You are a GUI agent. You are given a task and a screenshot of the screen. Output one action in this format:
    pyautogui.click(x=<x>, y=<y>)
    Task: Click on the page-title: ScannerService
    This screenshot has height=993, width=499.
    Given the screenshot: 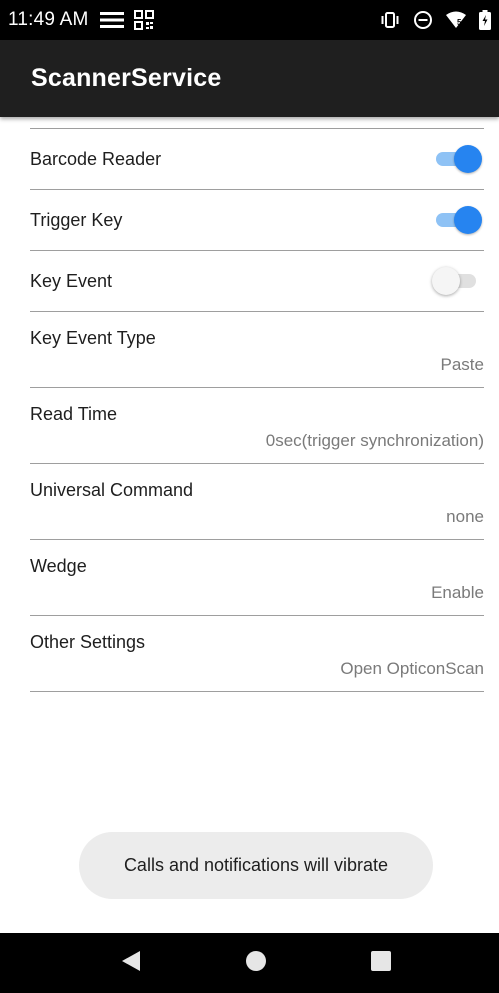 What is the action you would take?
    pyautogui.click(x=126, y=78)
    